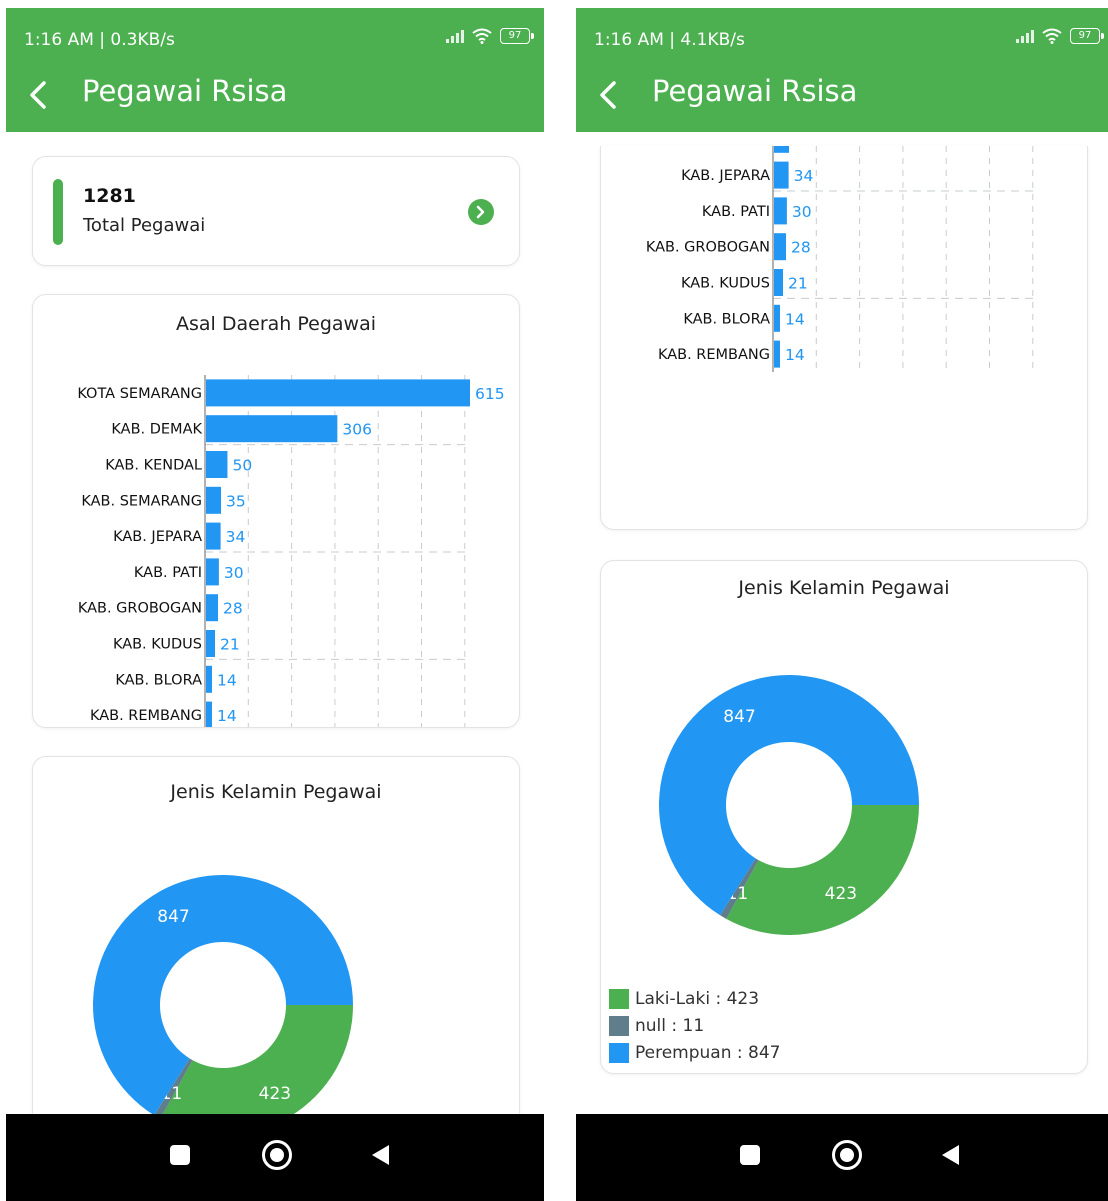  I want to click on total-count: 1281, so click(109, 196).